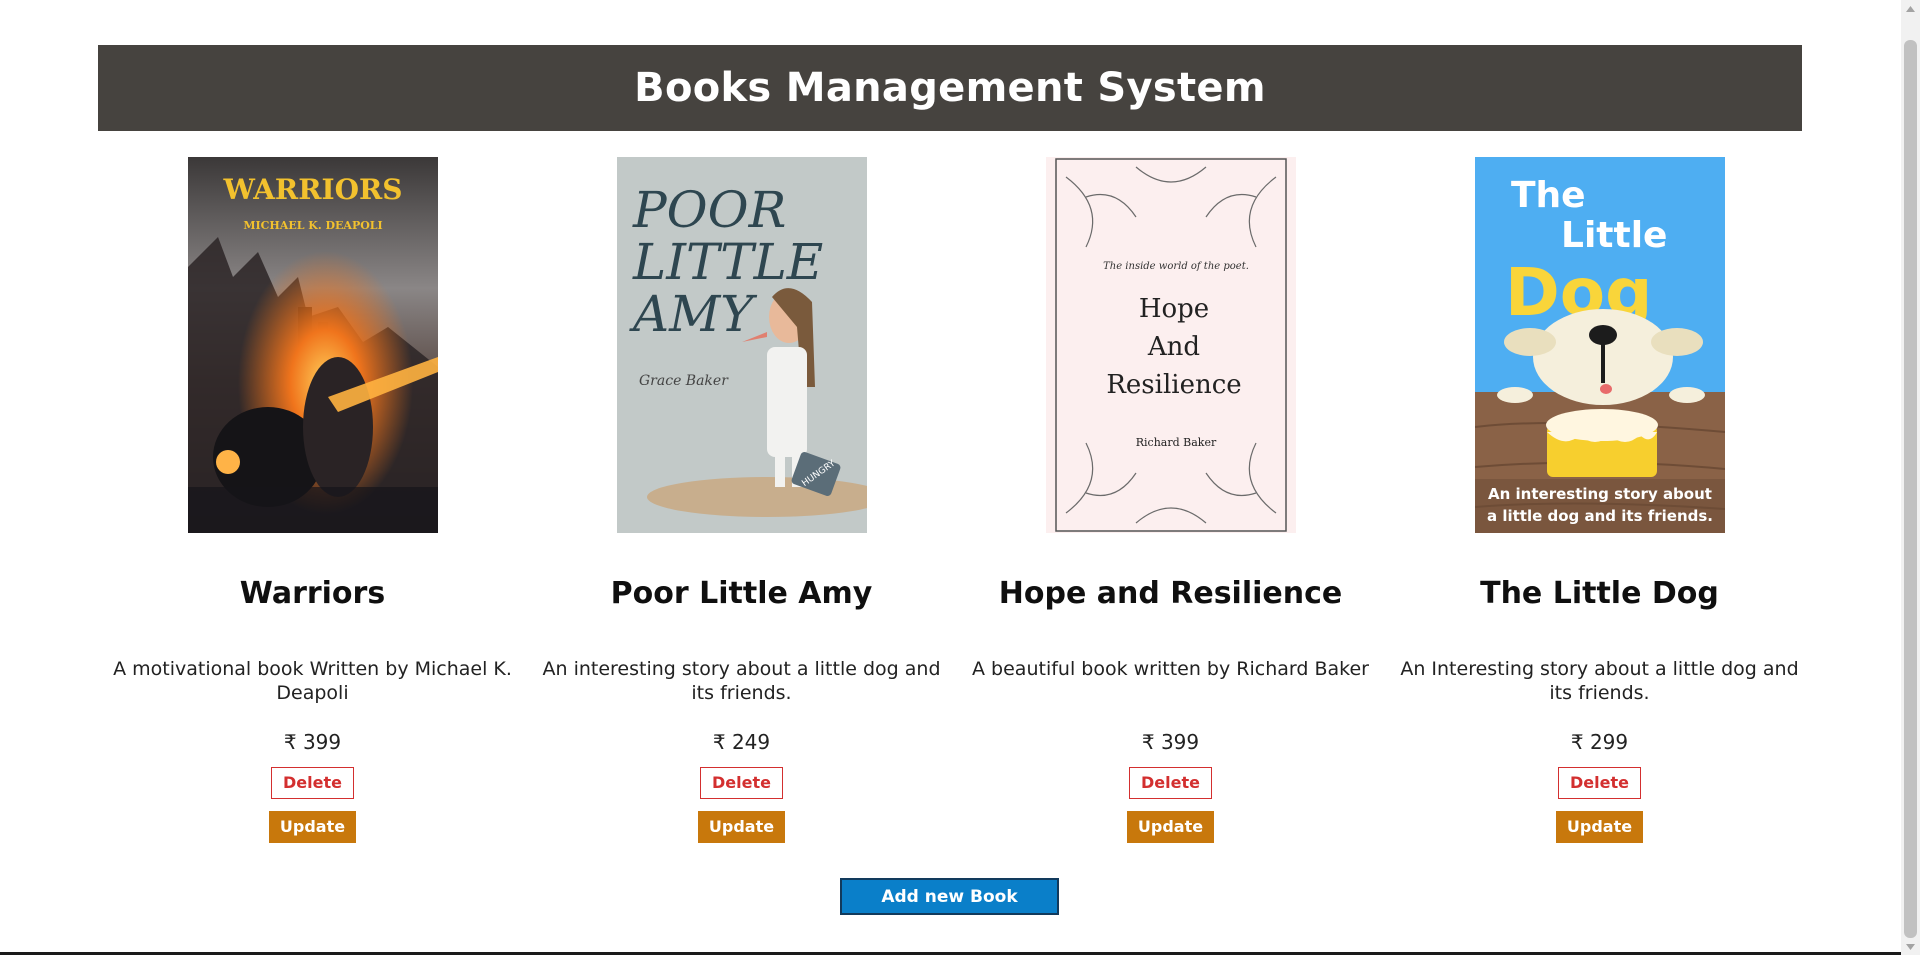  What do you see at coordinates (693, 314) in the screenshot?
I see `cover-title-line-3: AMY` at bounding box center [693, 314].